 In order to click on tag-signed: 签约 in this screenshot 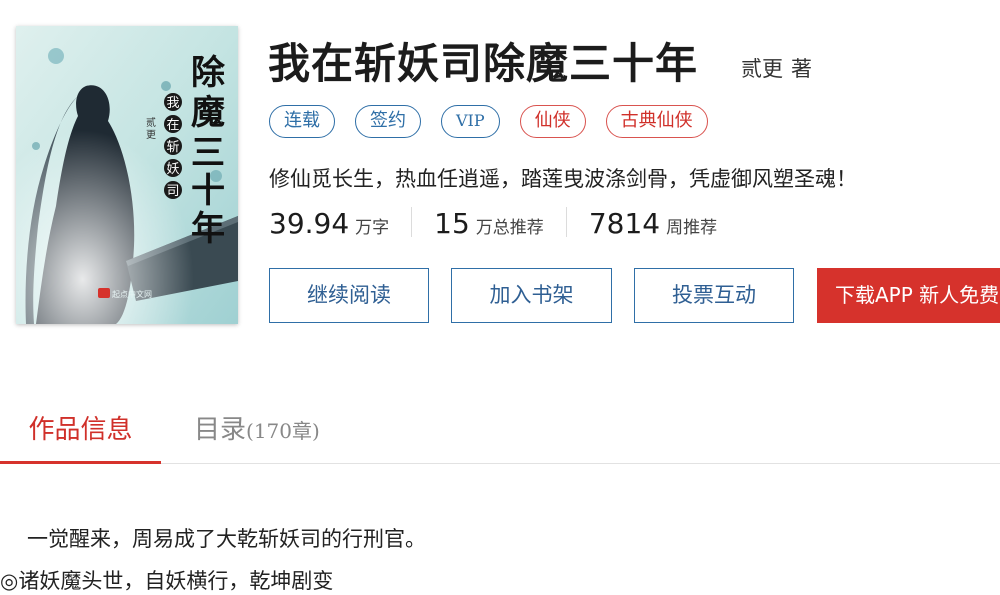, I will do `click(388, 121)`.